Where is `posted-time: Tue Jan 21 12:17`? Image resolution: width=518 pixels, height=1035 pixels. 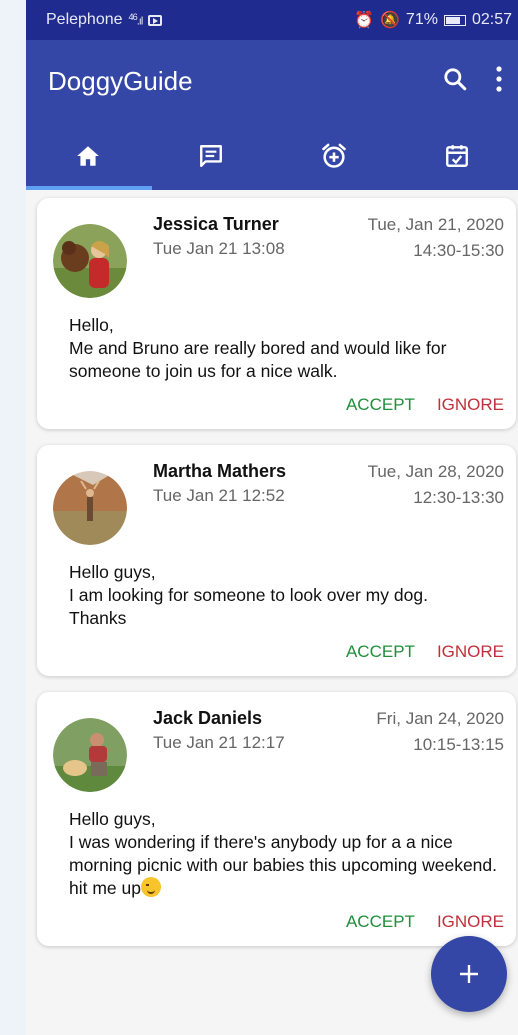 posted-time: Tue Jan 21 12:17 is located at coordinates (219, 742).